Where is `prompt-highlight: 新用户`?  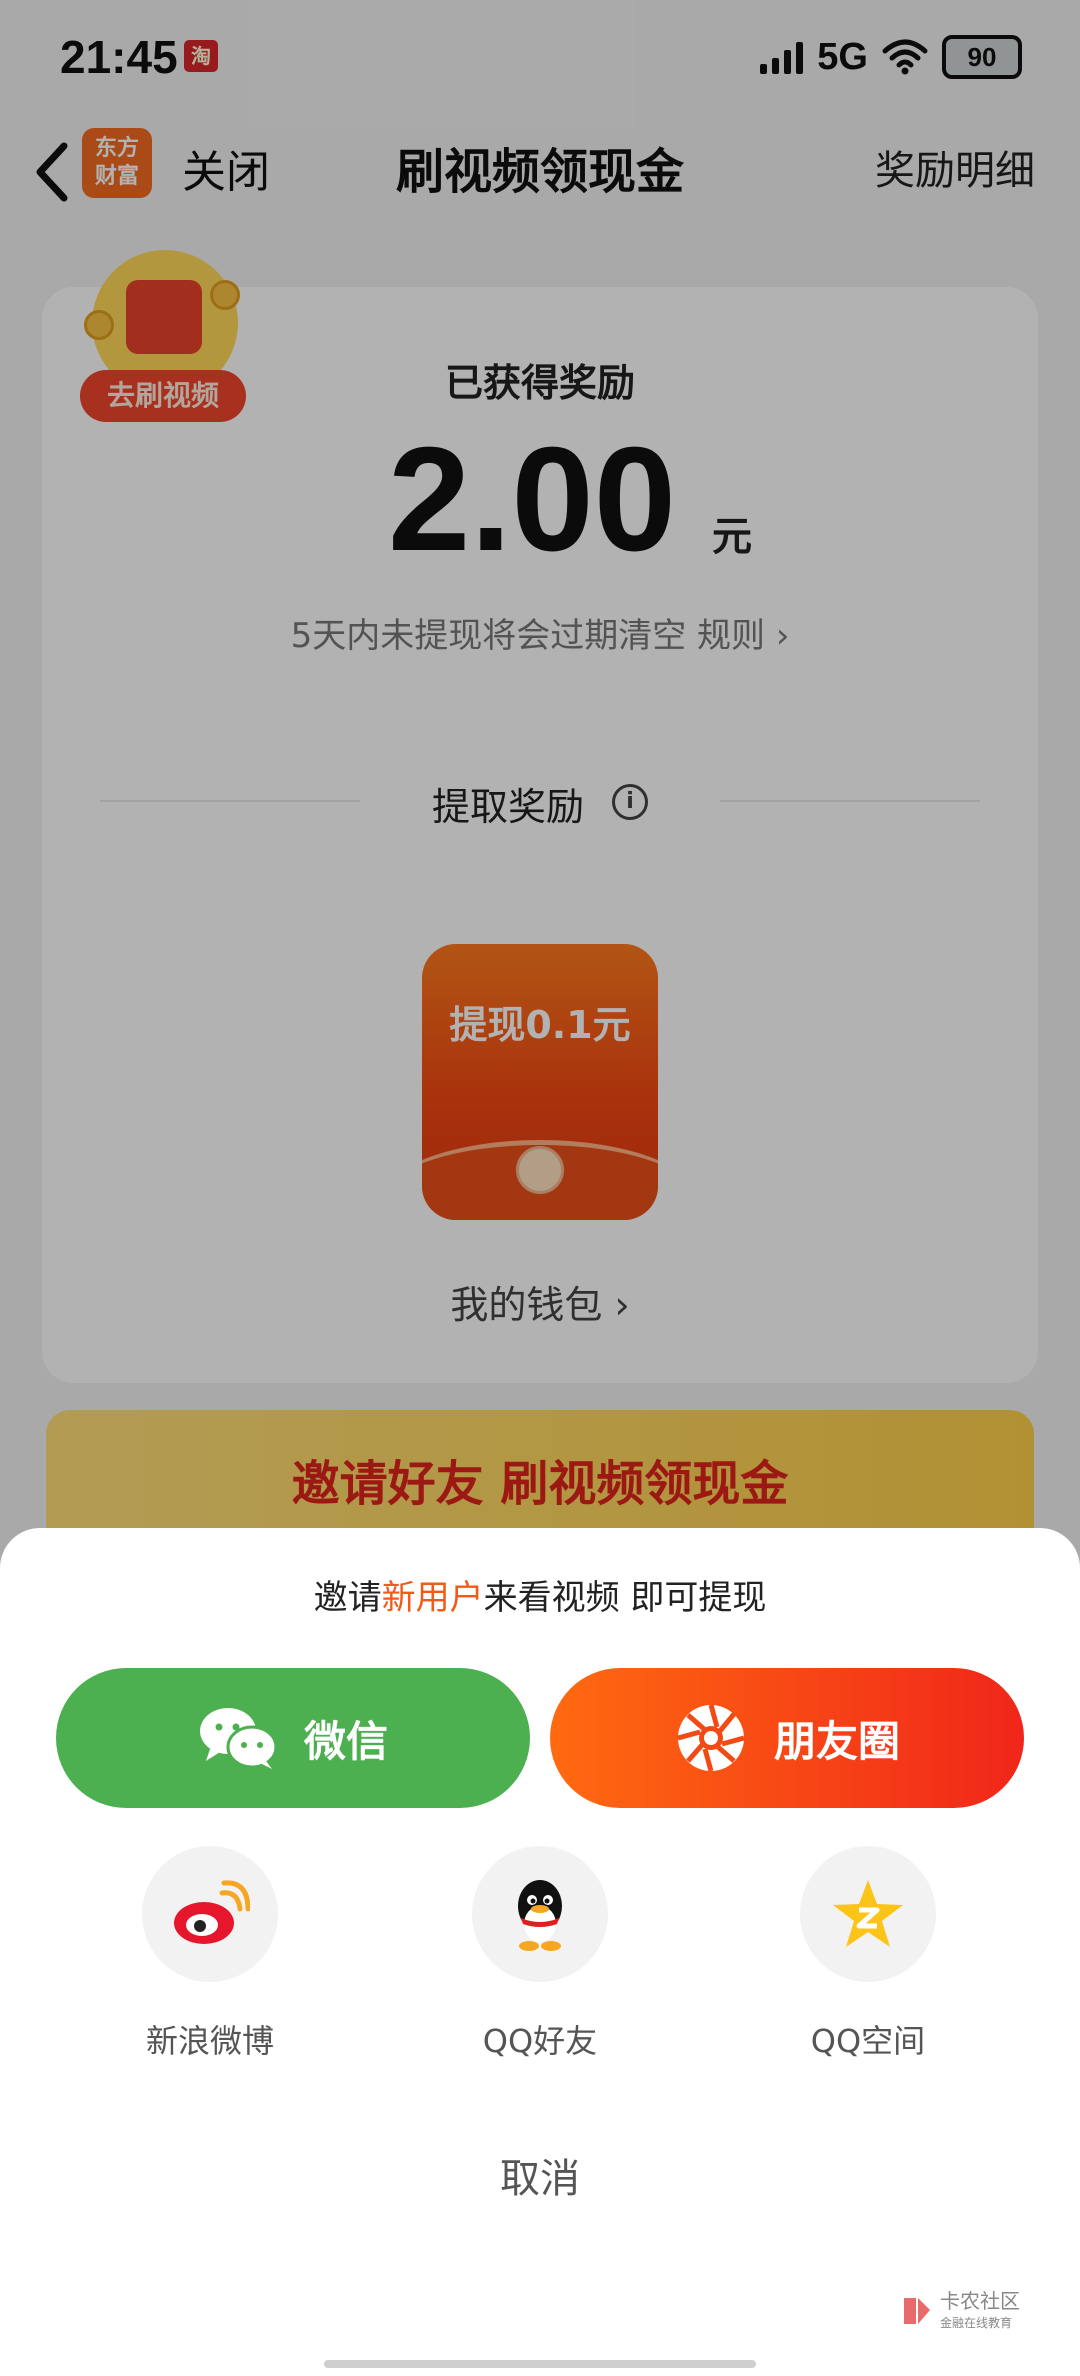
prompt-highlight: 新用户 is located at coordinates (432, 1598).